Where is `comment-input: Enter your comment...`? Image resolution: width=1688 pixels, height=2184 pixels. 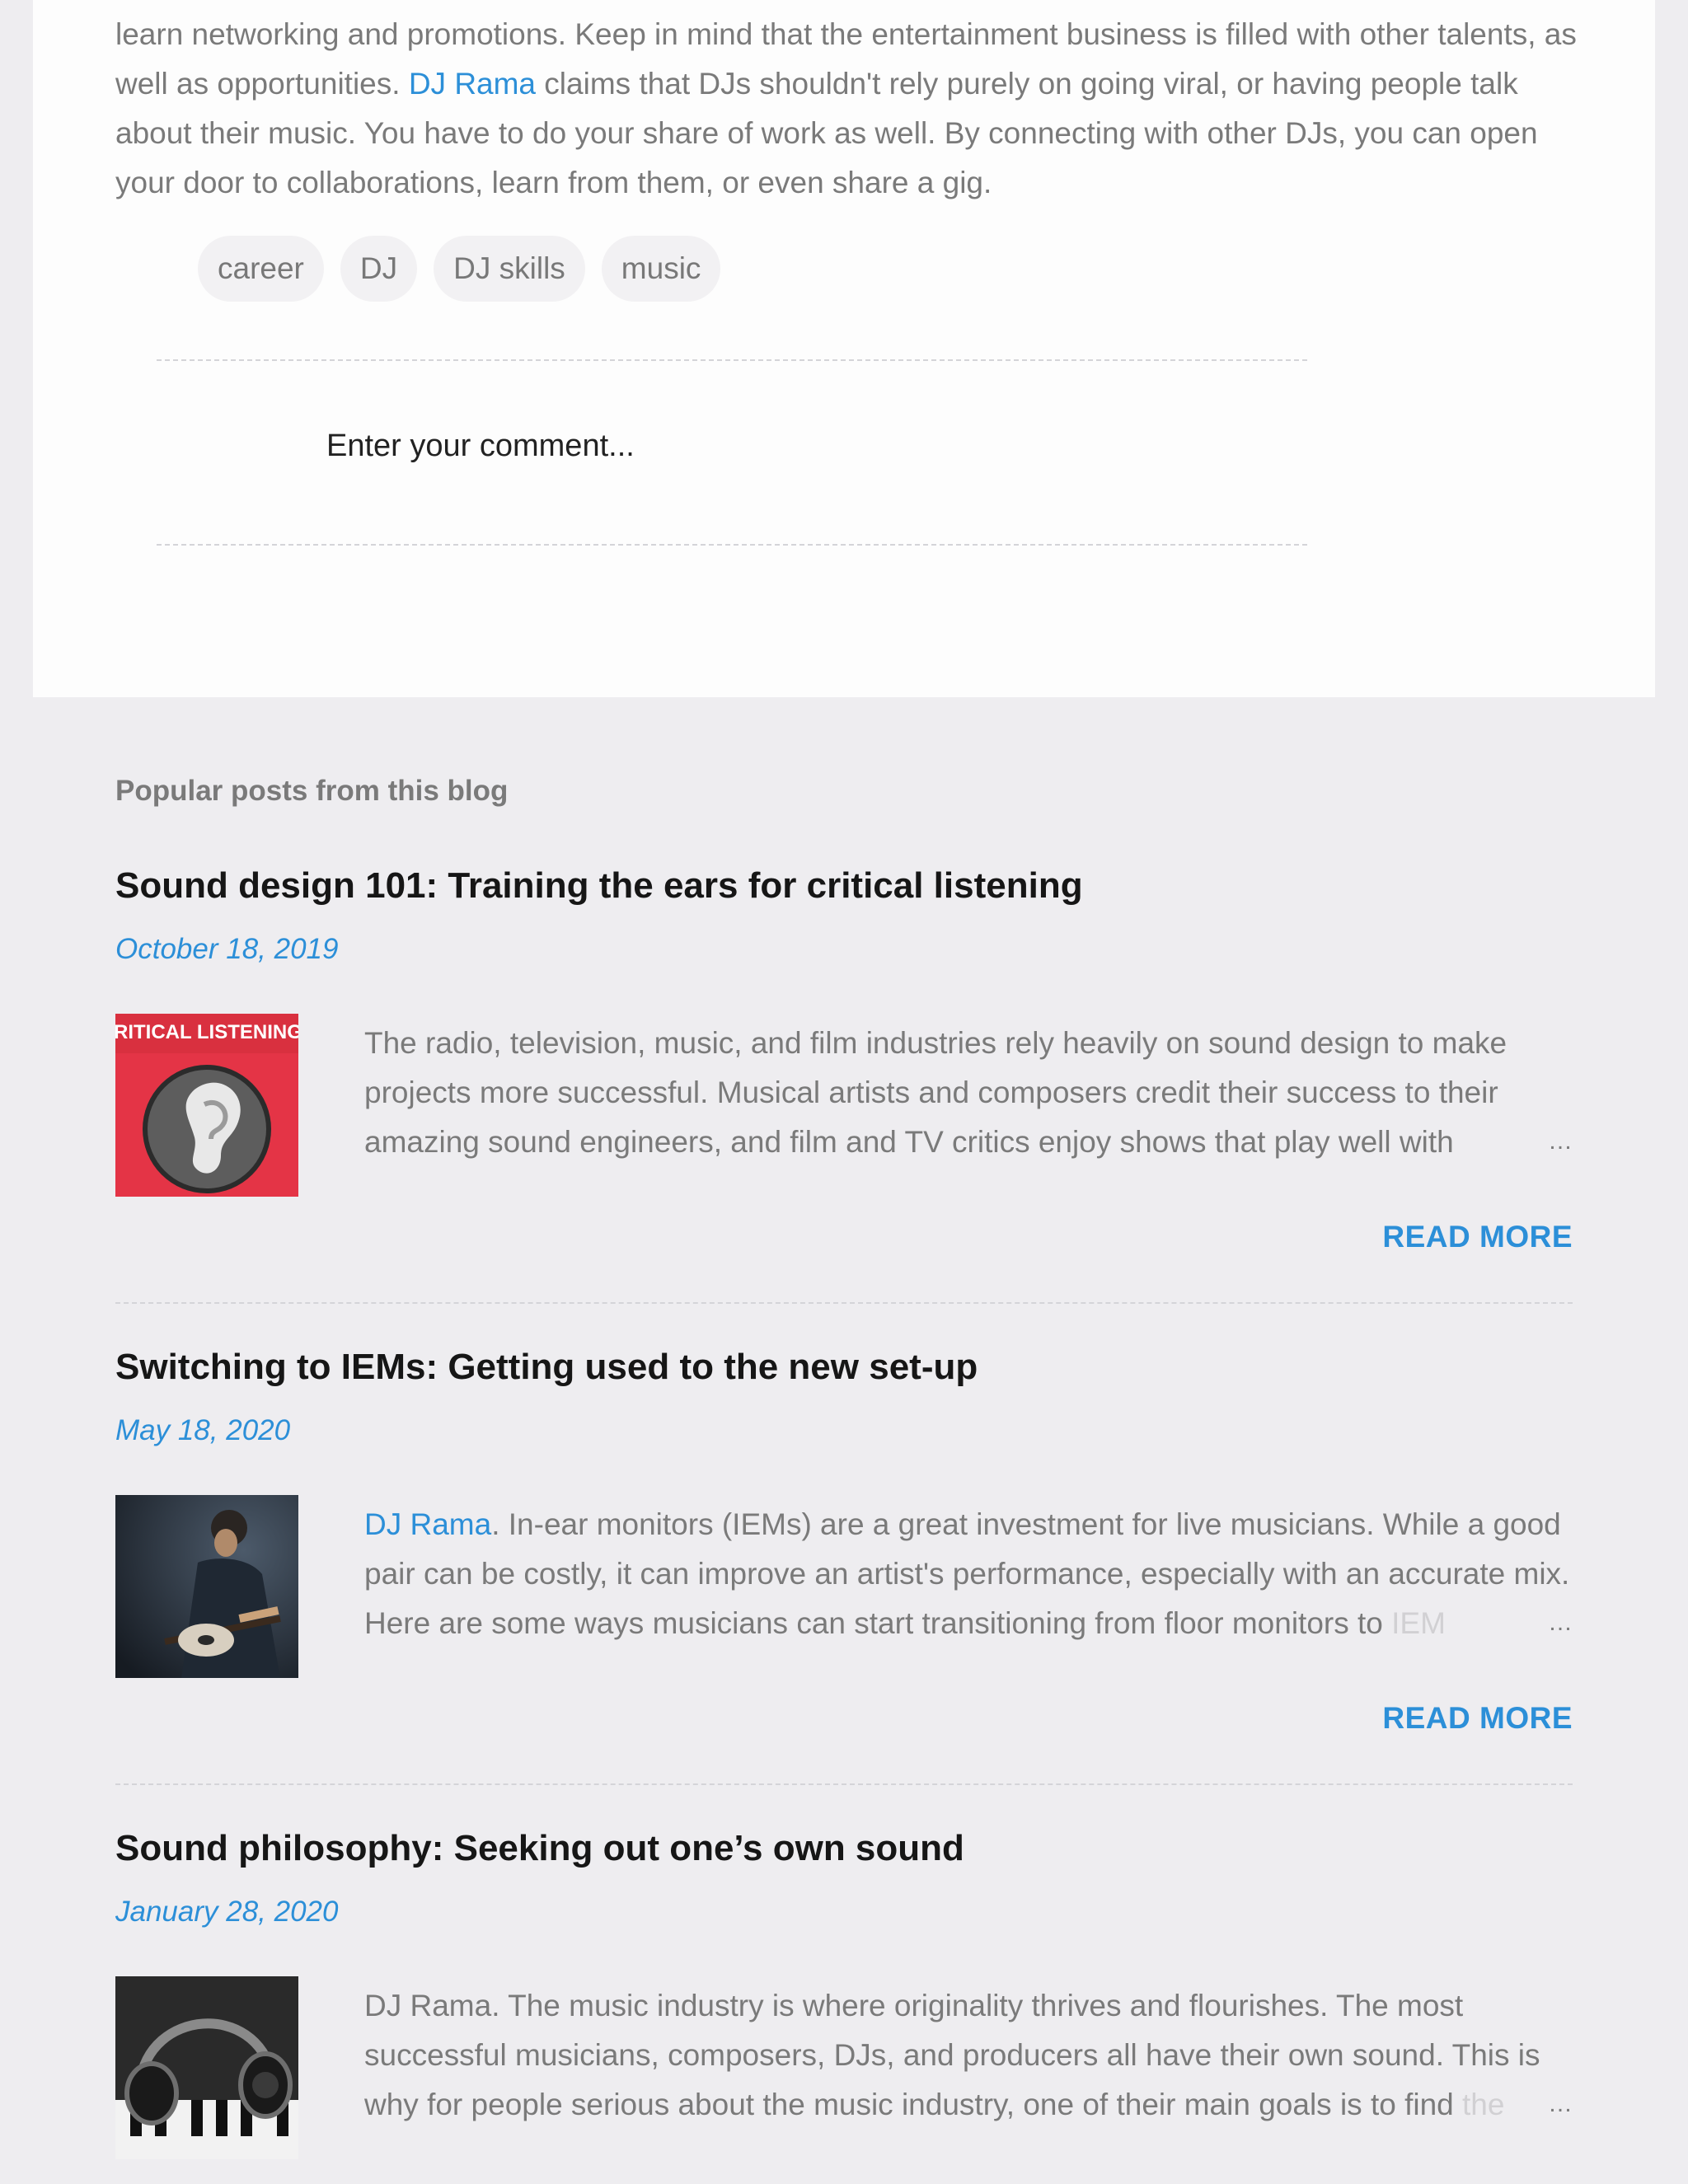
comment-input: Enter your comment... is located at coordinates (480, 446).